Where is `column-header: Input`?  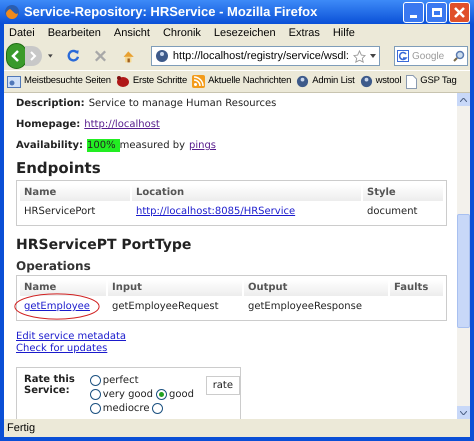 column-header: Input is located at coordinates (175, 287).